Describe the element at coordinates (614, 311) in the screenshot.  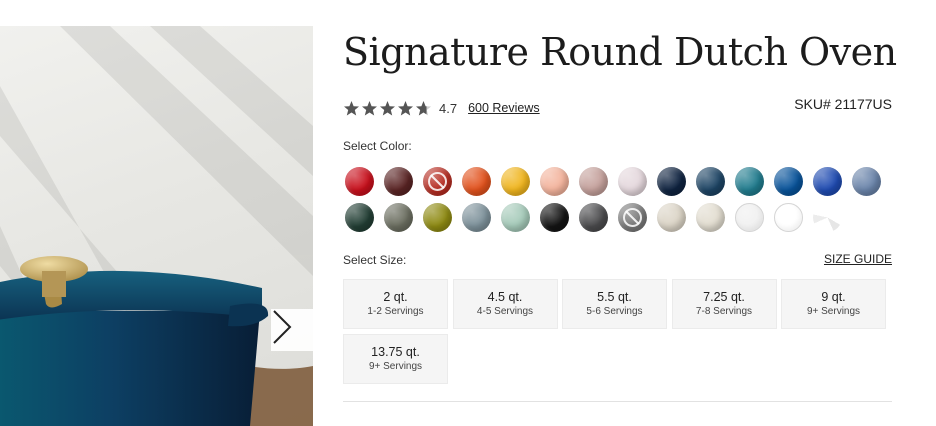
I see `size-servings: 5-6 Servings` at that location.